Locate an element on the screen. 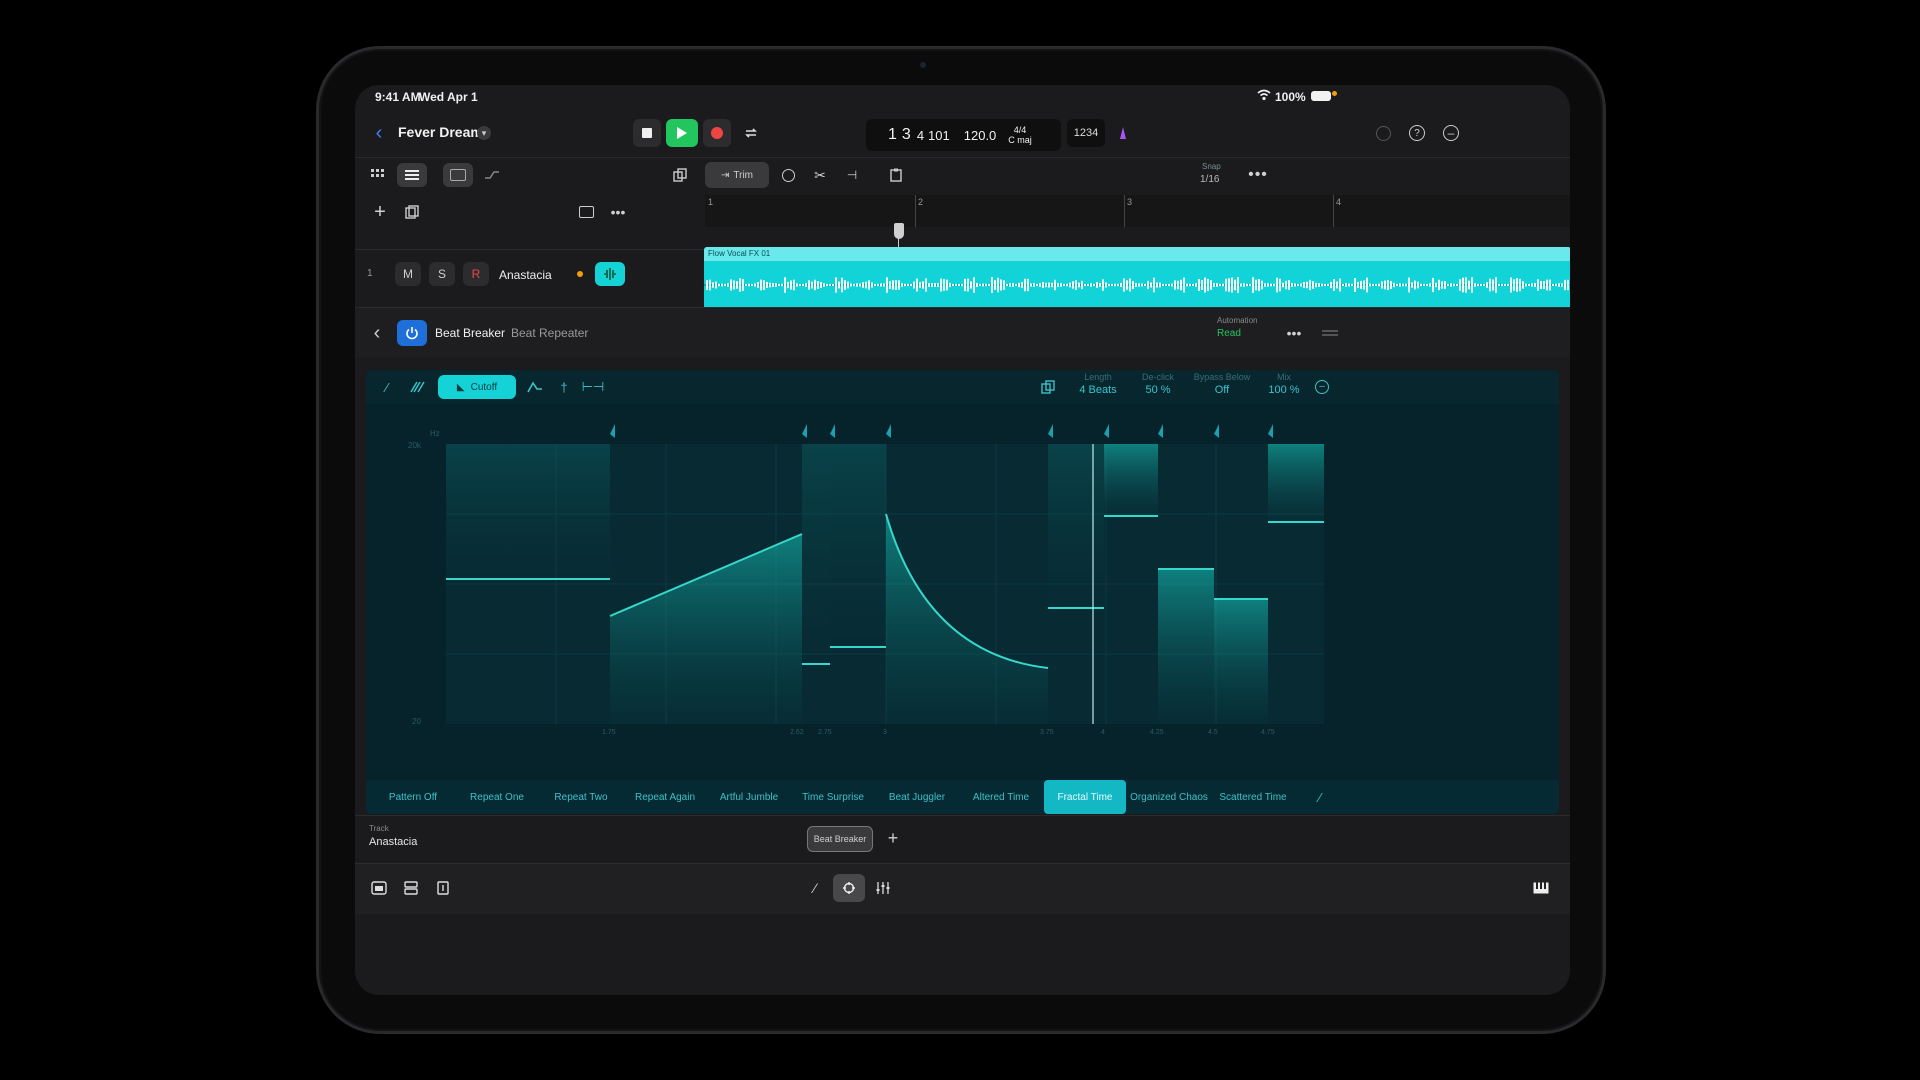 The width and height of the screenshot is (1920, 1080). param-declick: De-click 50 % is located at coordinates (1158, 384).